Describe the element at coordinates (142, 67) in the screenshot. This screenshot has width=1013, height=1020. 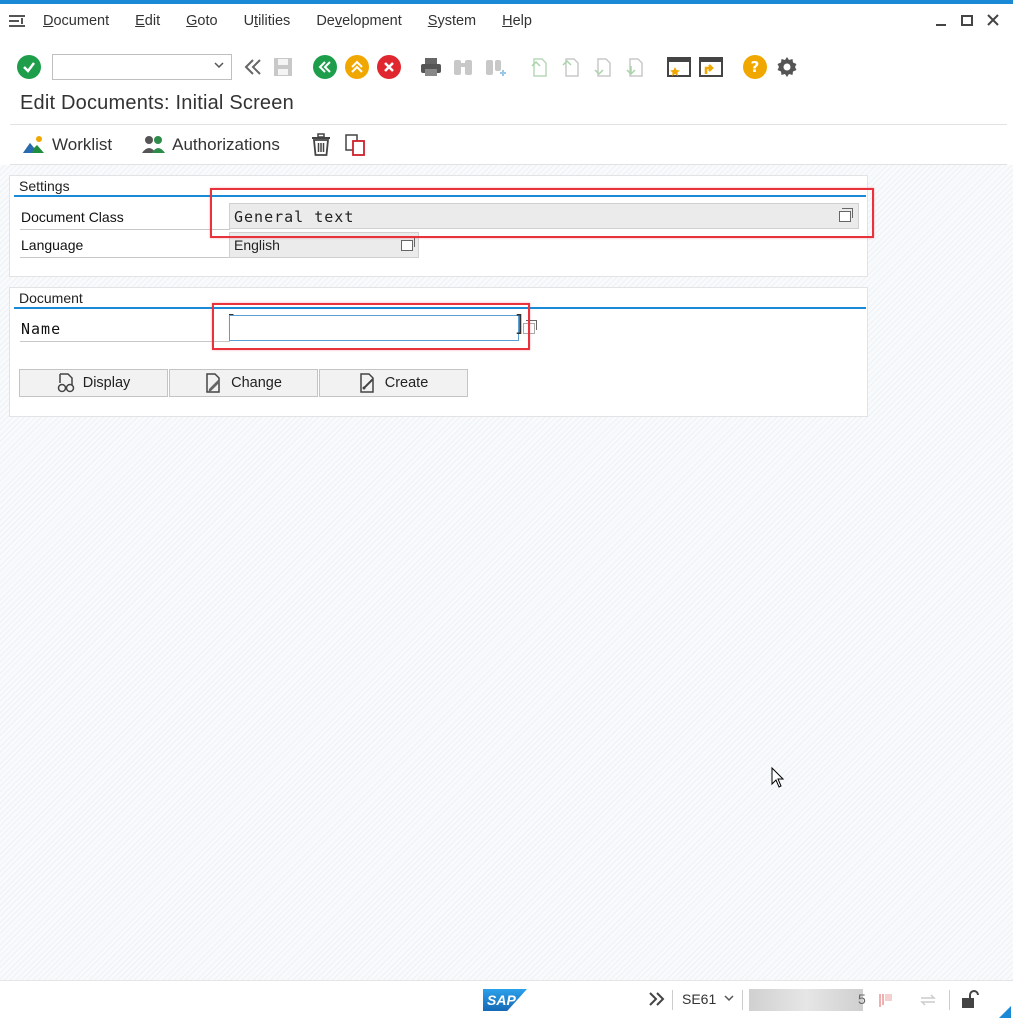
I see `command-field` at that location.